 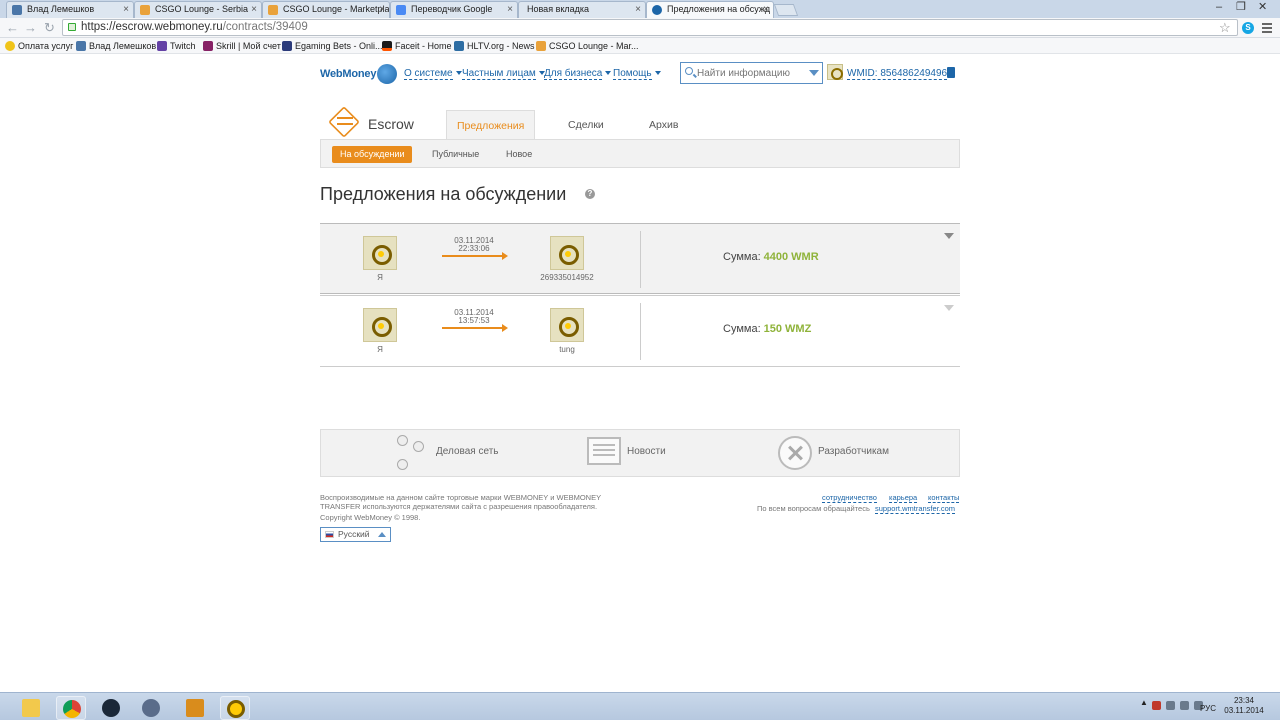 I want to click on wmid-link: WMID: 856486249496, so click(x=897, y=74).